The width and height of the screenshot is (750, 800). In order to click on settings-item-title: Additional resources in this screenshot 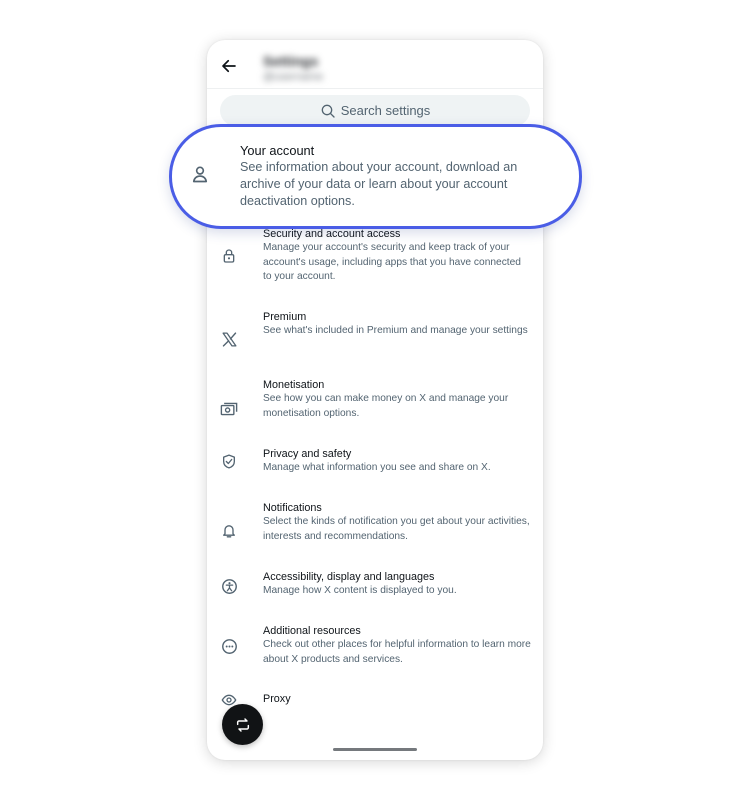, I will do `click(312, 631)`.